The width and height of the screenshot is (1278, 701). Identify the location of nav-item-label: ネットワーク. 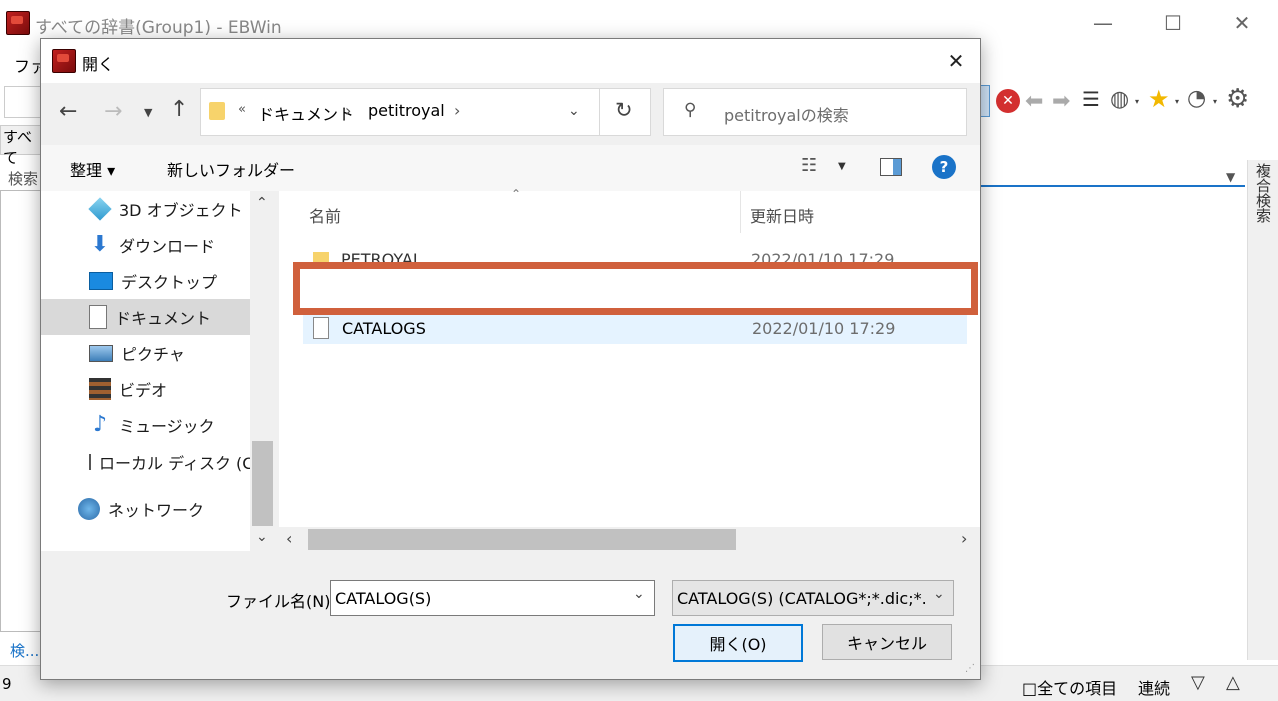
(156, 510).